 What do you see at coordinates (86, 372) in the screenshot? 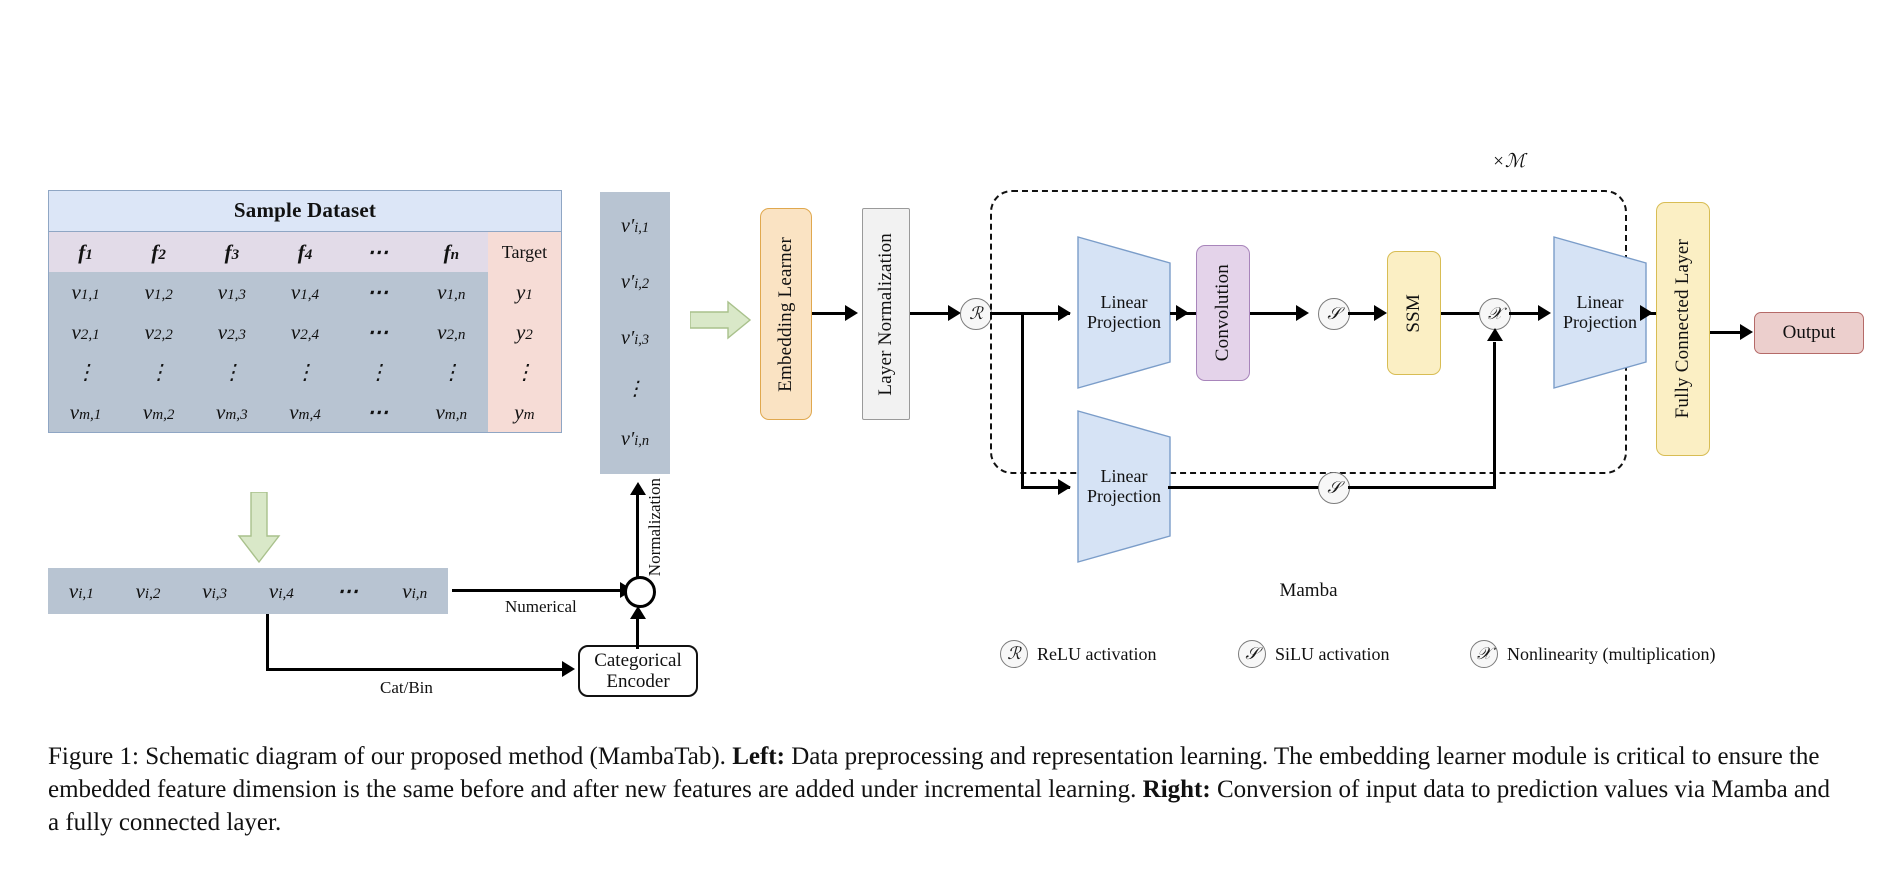
I see `ellipsis-col-1: ⋮` at bounding box center [86, 372].